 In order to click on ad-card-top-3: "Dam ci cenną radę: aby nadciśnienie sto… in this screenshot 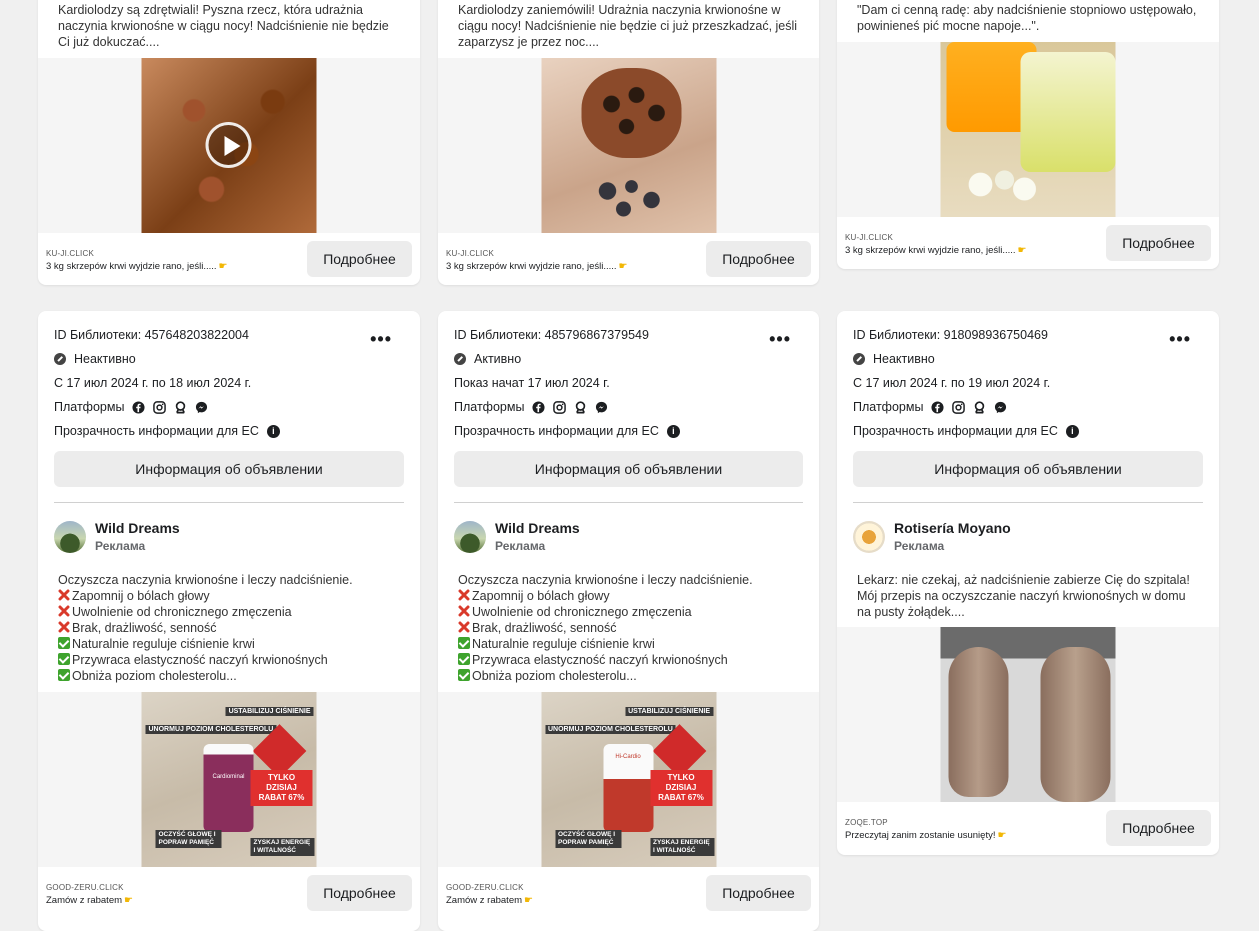, I will do `click(1028, 134)`.